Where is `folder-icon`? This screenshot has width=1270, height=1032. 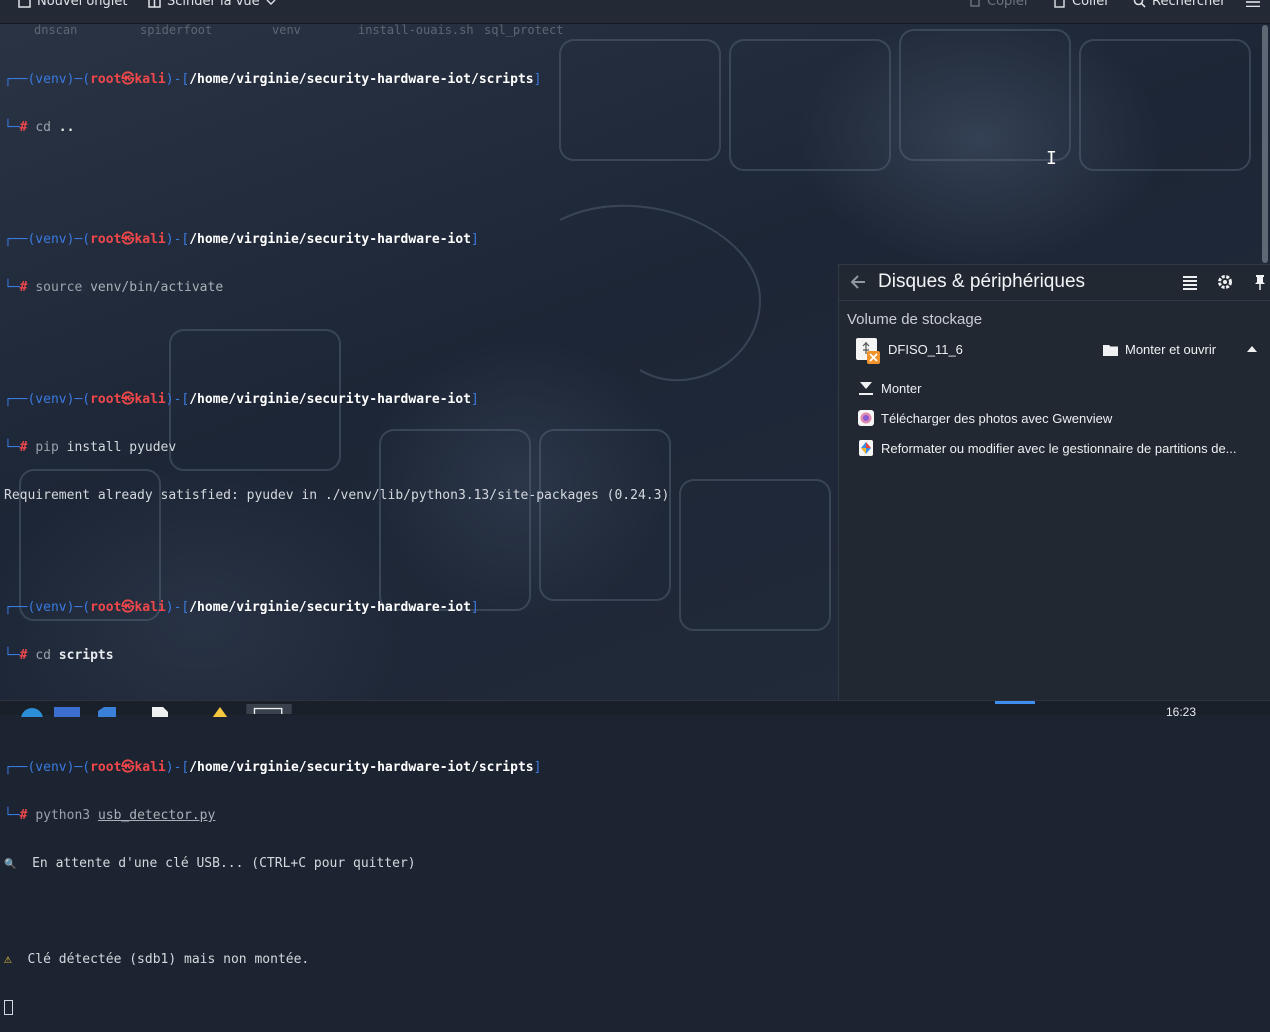
folder-icon is located at coordinates (1110, 350).